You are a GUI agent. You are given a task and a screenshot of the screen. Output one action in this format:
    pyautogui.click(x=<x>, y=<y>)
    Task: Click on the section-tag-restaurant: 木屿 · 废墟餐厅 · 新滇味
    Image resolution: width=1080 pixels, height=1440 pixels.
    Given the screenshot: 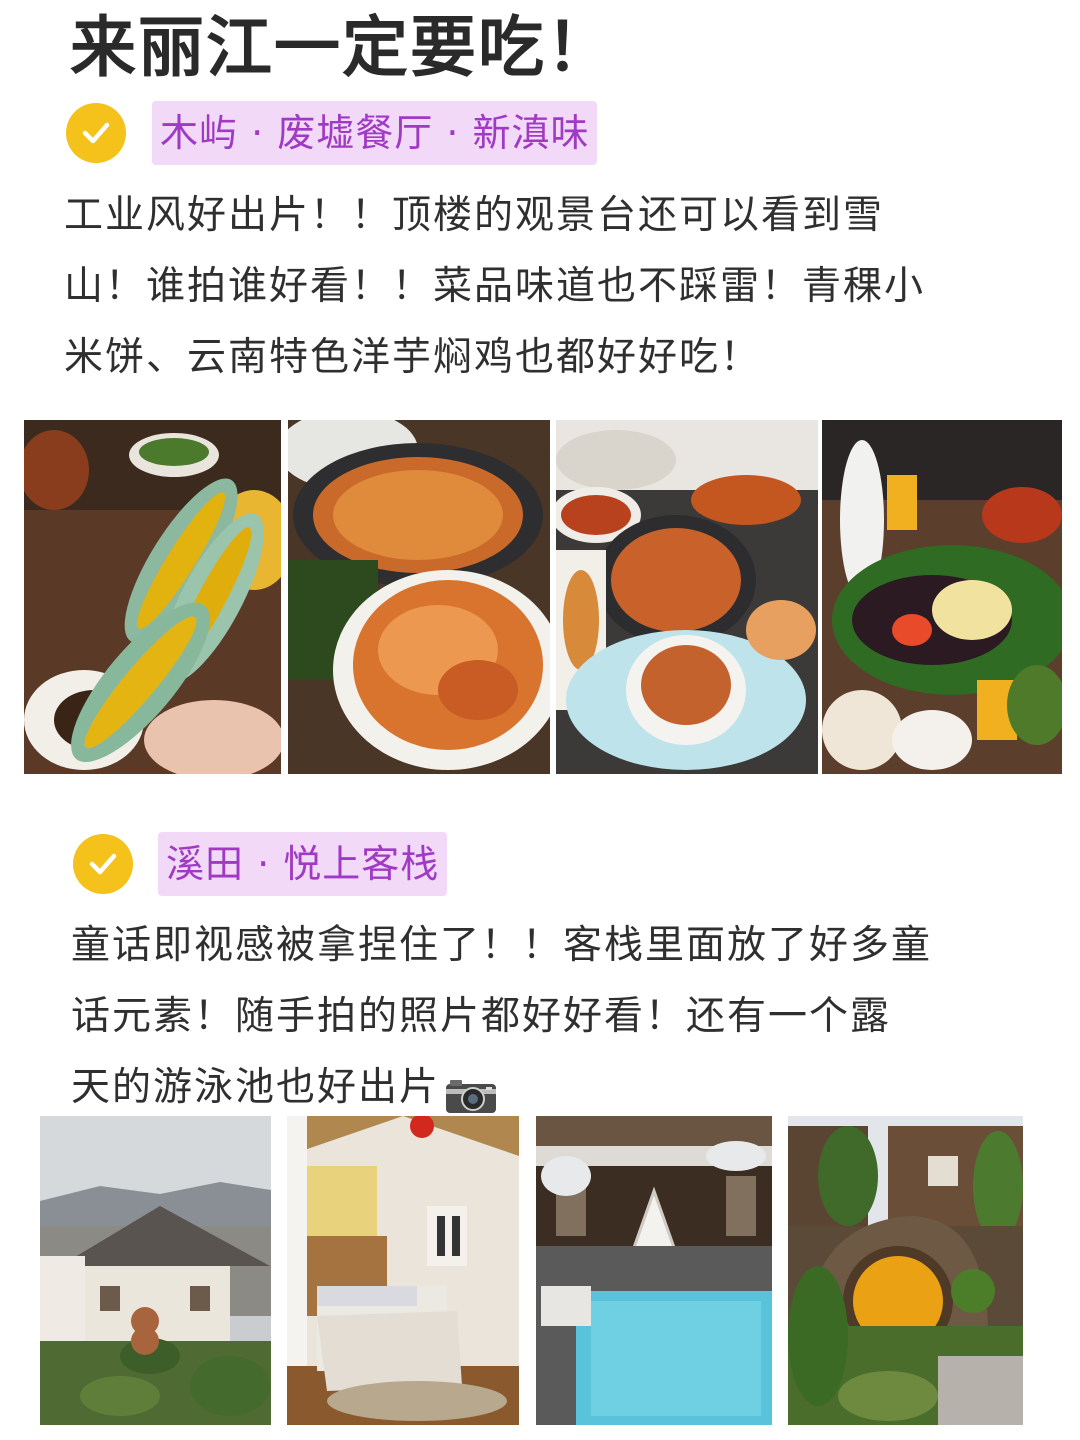 What is the action you would take?
    pyautogui.click(x=375, y=133)
    